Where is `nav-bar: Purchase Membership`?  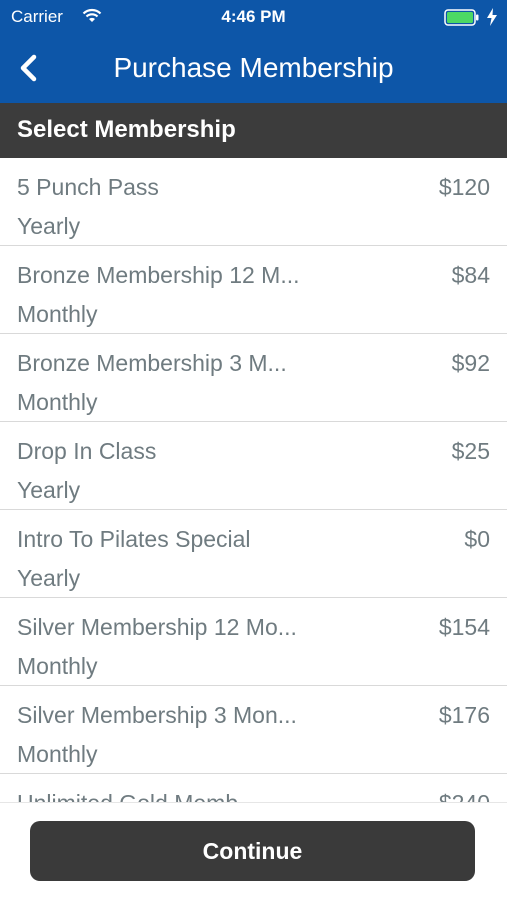
nav-bar: Purchase Membership is located at coordinates (253, 69).